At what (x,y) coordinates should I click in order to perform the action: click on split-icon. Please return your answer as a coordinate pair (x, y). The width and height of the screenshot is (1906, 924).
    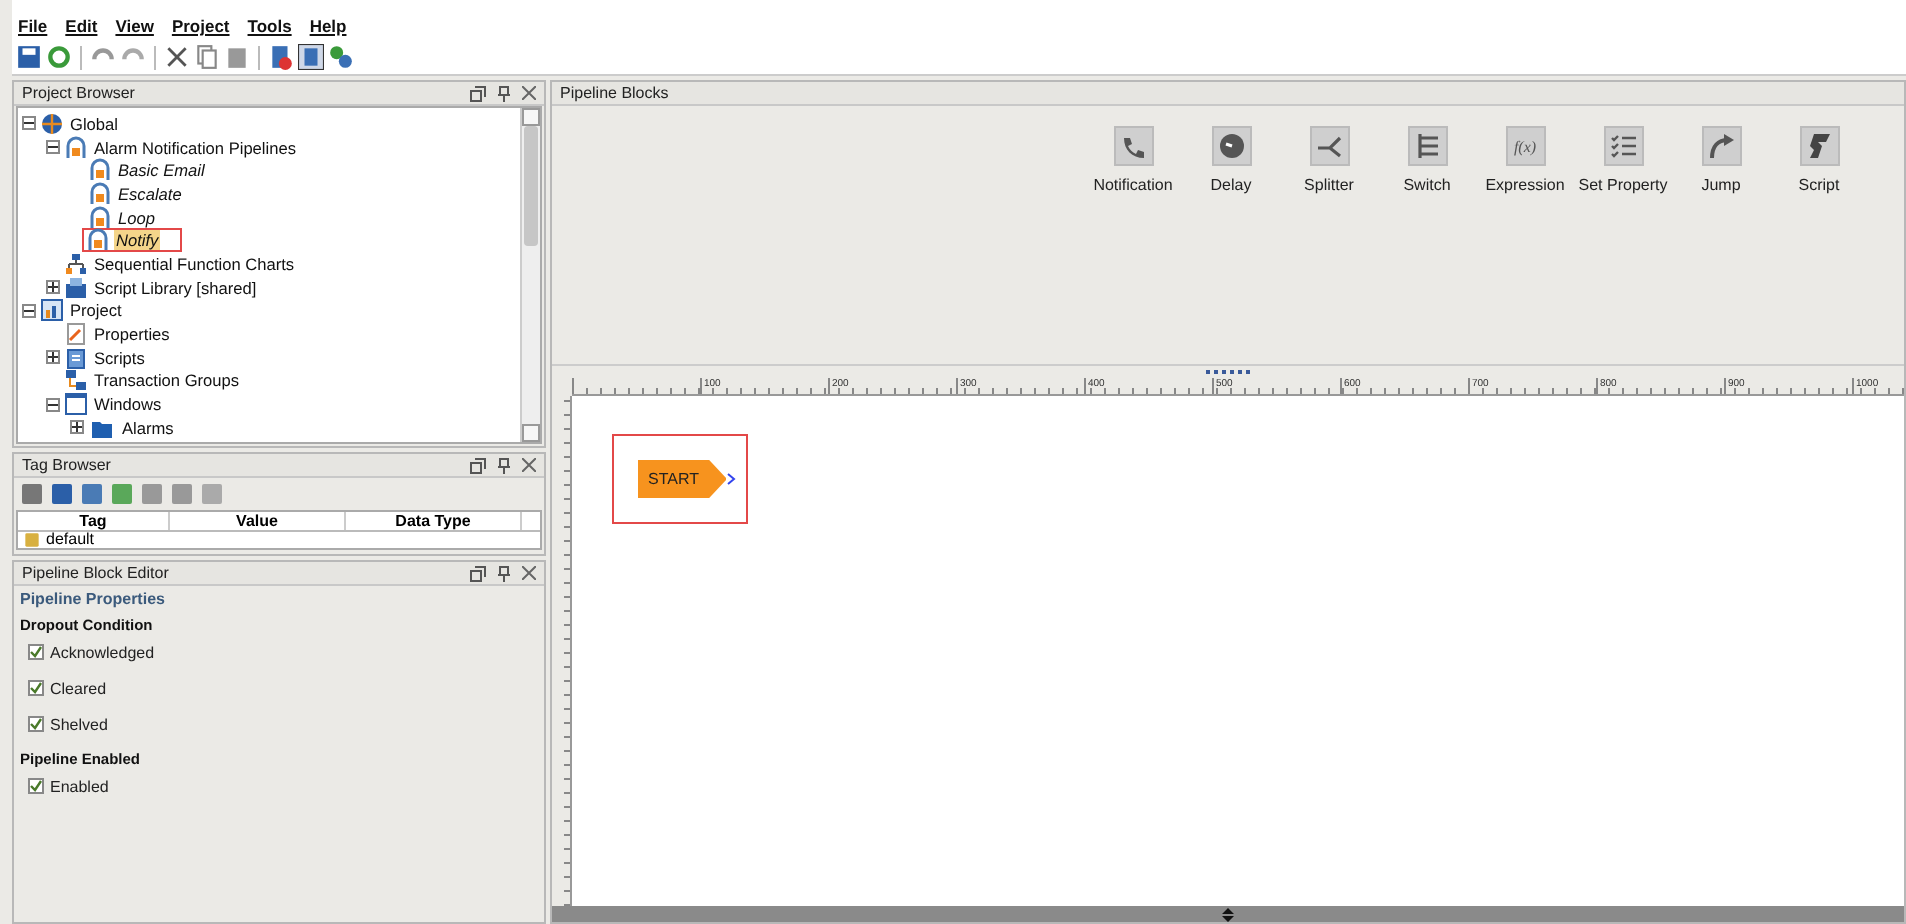
    Looking at the image, I should click on (1329, 146).